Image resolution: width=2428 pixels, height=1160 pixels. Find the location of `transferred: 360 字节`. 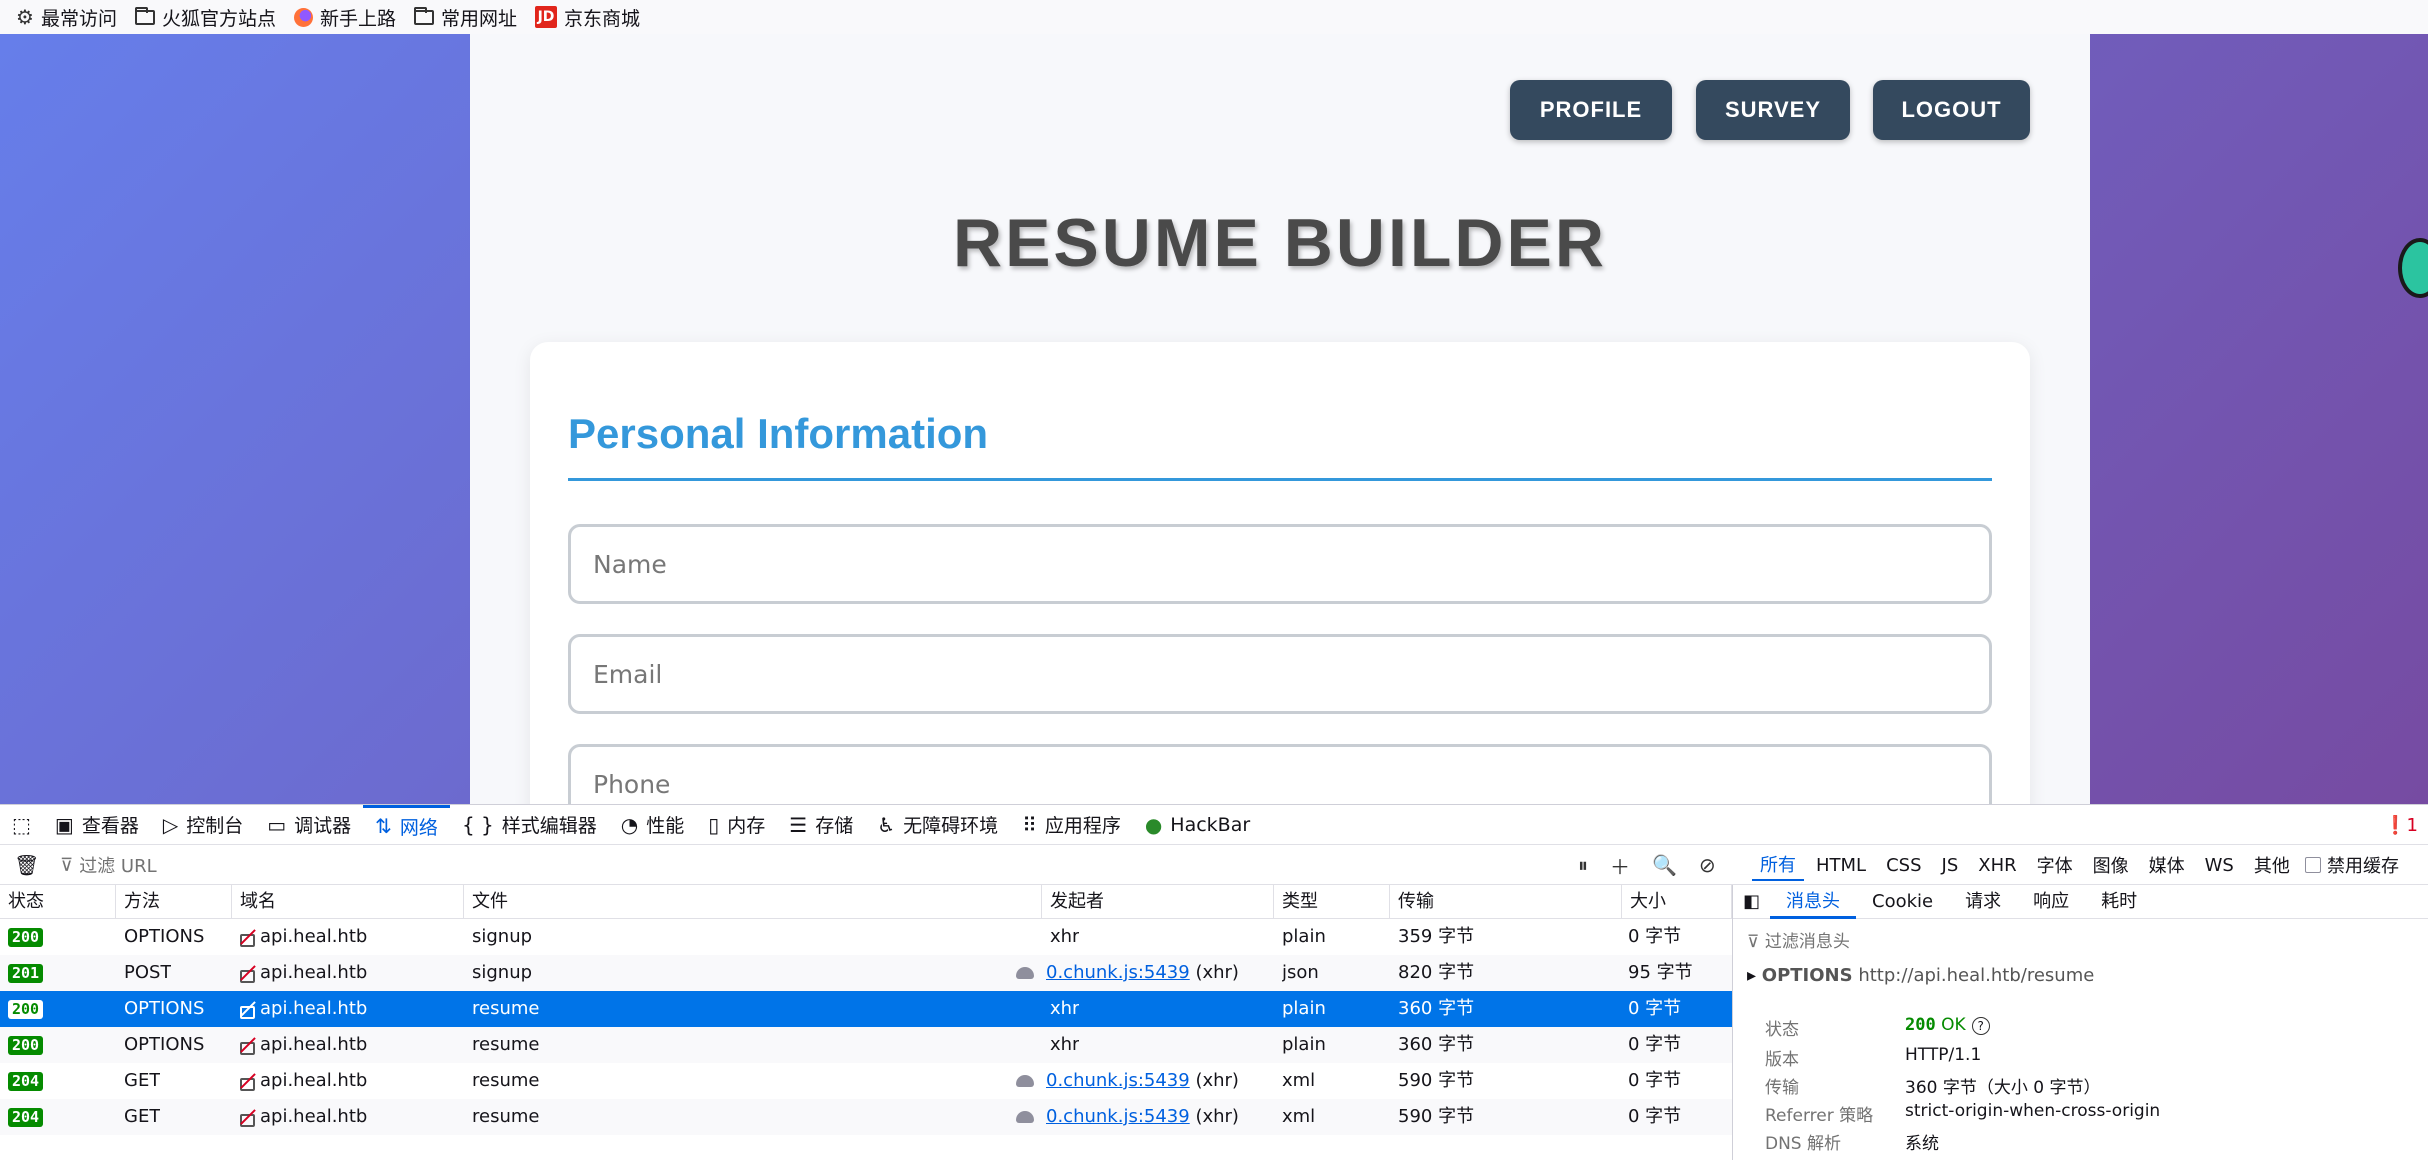

transferred: 360 字节 is located at coordinates (1436, 1008).